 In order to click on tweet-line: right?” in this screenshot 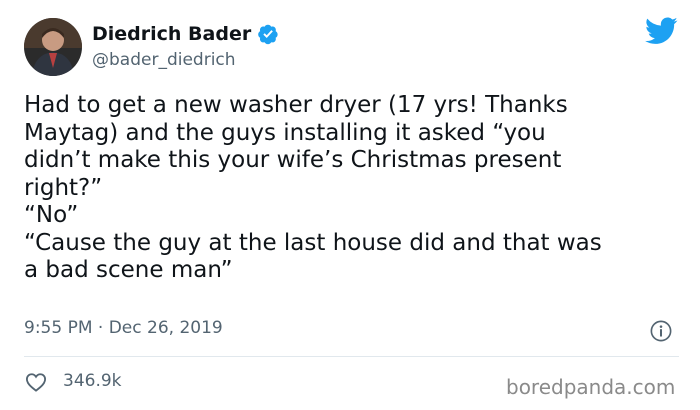, I will do `click(63, 187)`.